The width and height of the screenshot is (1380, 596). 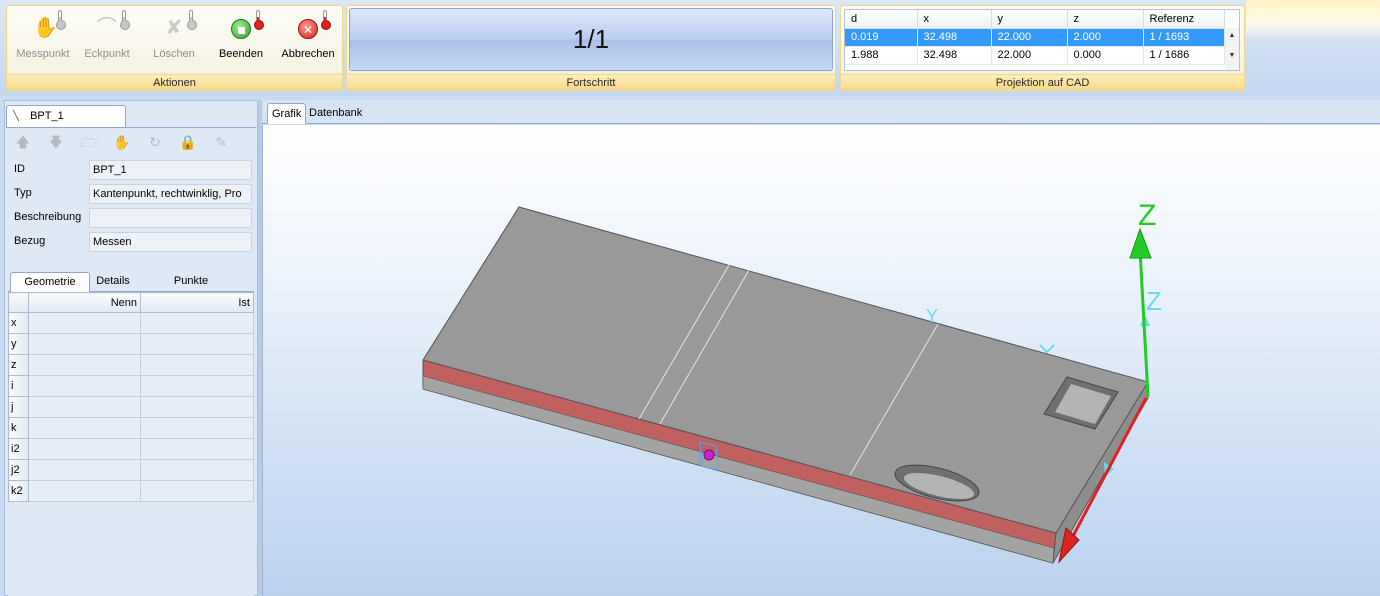 What do you see at coordinates (170, 218) in the screenshot?
I see `description-field` at bounding box center [170, 218].